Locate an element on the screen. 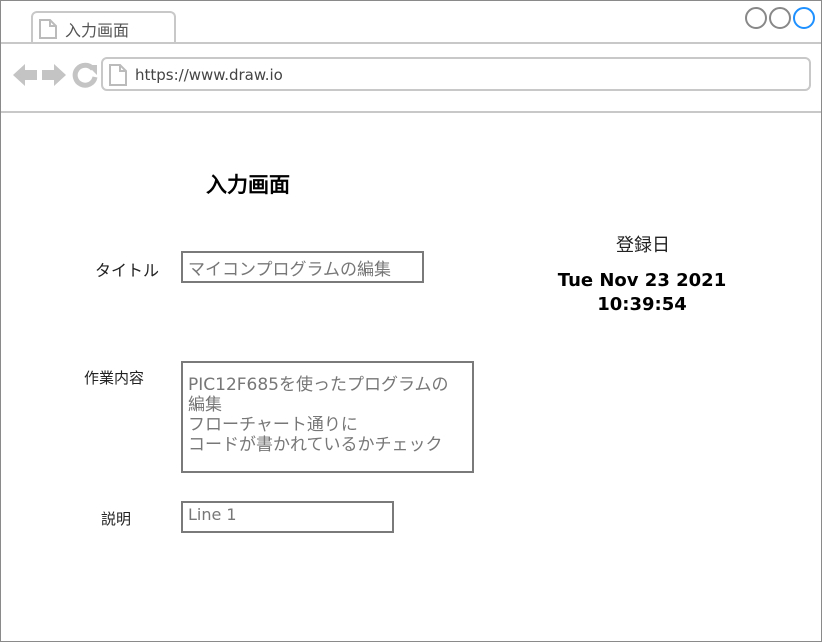  url-bar: https://www.draw.io is located at coordinates (456, 74).